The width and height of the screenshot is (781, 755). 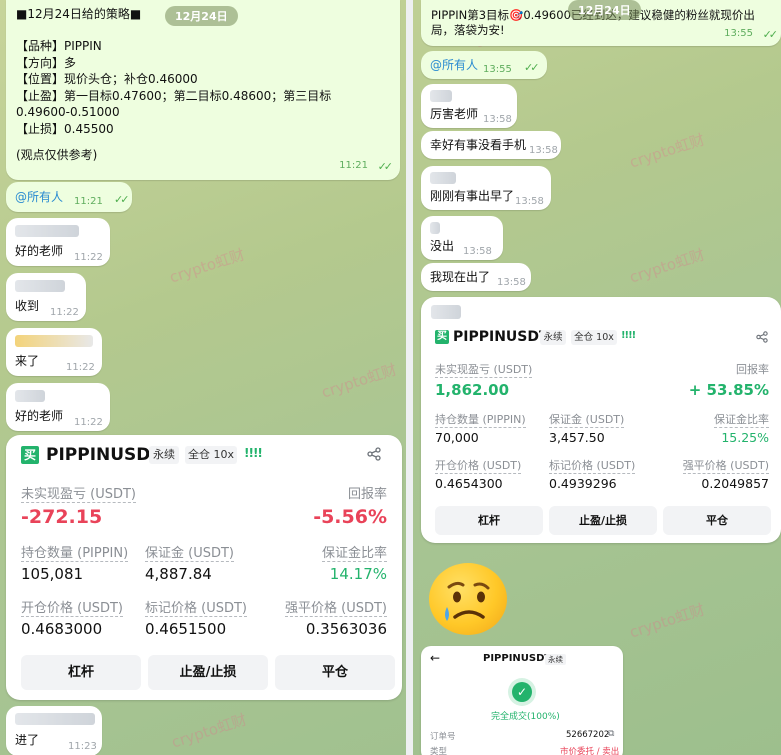 I want to click on copy-icon: ⧉, so click(x=611, y=734).